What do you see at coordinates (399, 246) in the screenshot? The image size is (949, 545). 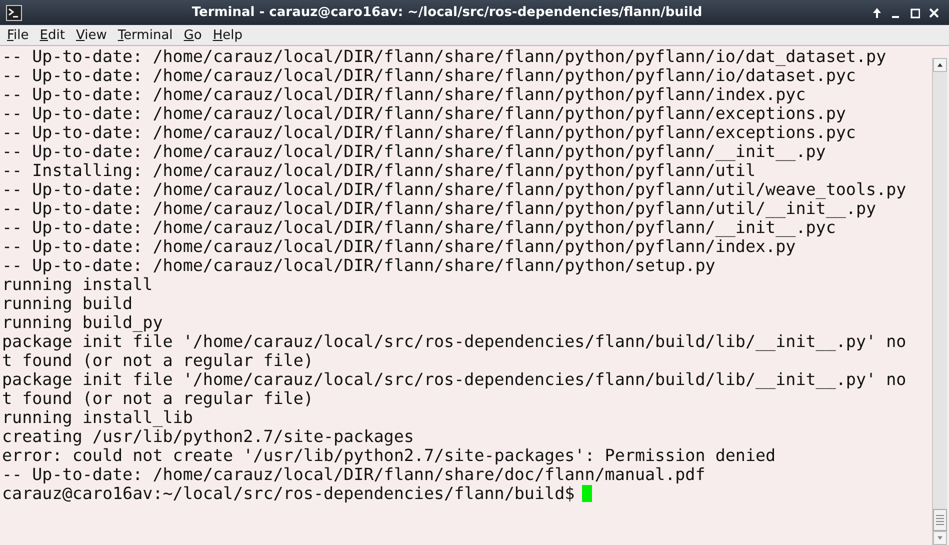 I see `output-line: -- Up-to-date: /home/carauz/local/DIR/flann/share/flann/python/pyflann/index.py` at bounding box center [399, 246].